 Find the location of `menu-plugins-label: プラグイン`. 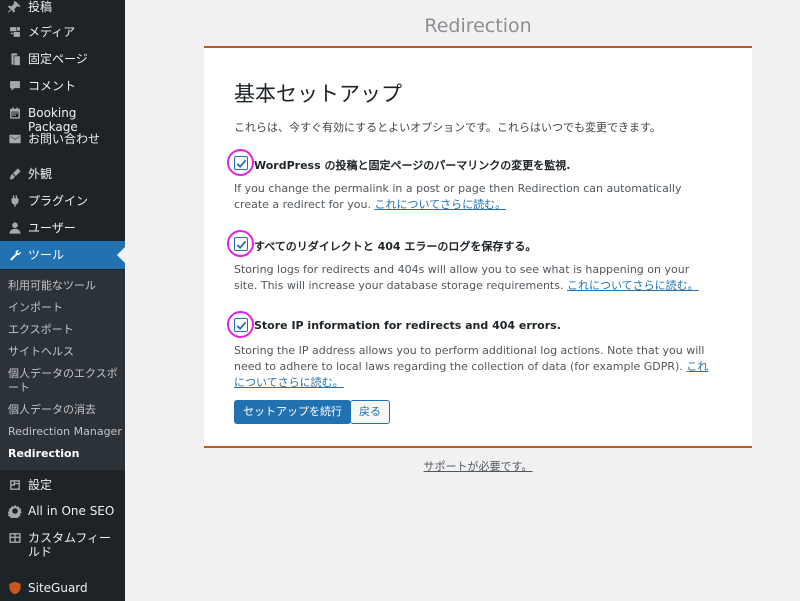

menu-plugins-label: プラグイン is located at coordinates (58, 201).